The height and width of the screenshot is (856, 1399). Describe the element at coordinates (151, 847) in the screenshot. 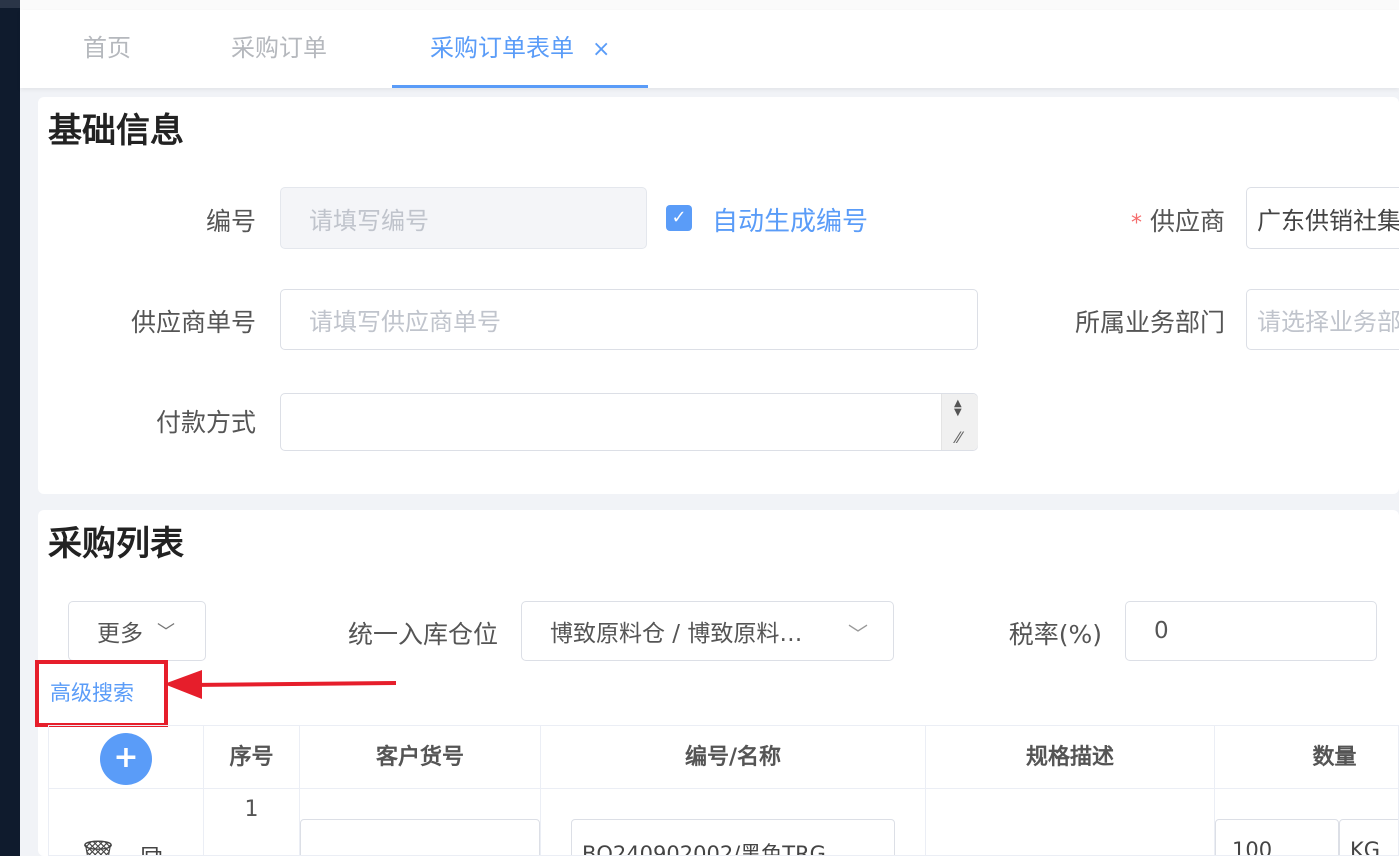

I see `copy-icon: ⧉` at that location.